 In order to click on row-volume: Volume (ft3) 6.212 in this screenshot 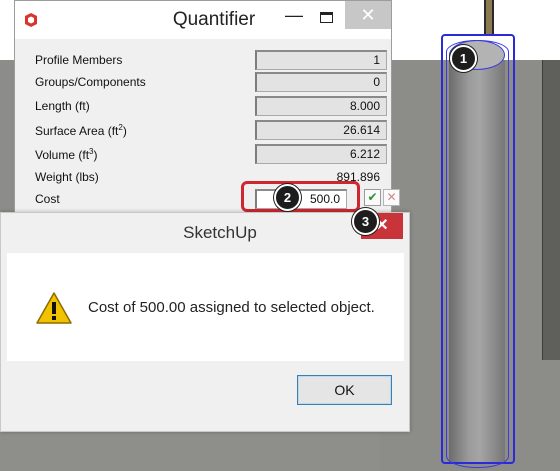, I will do `click(203, 154)`.